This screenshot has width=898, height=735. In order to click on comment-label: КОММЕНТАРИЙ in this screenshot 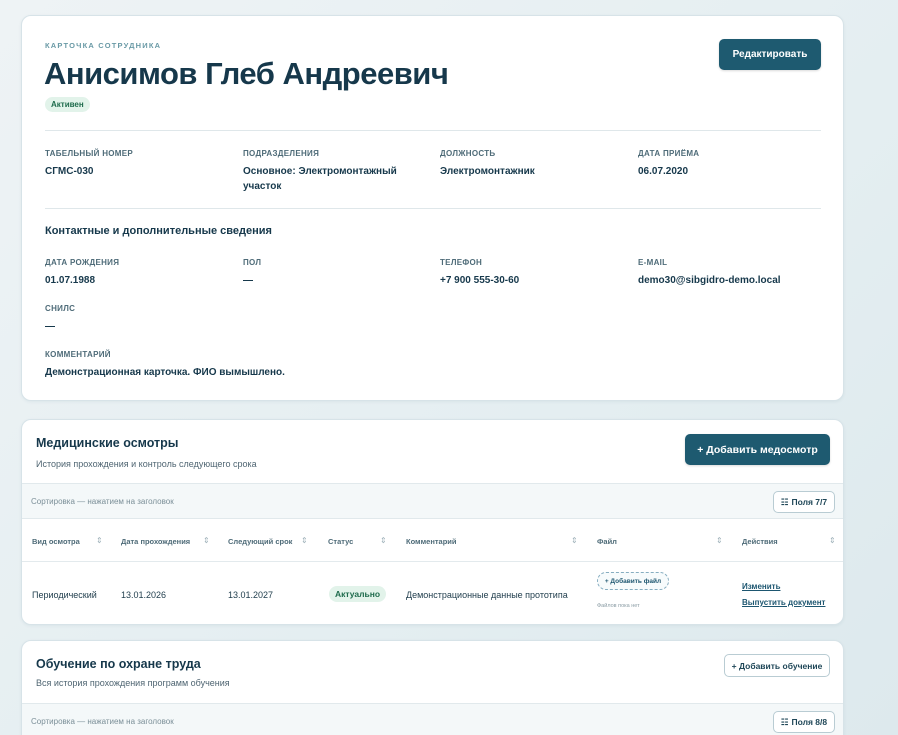, I will do `click(78, 354)`.